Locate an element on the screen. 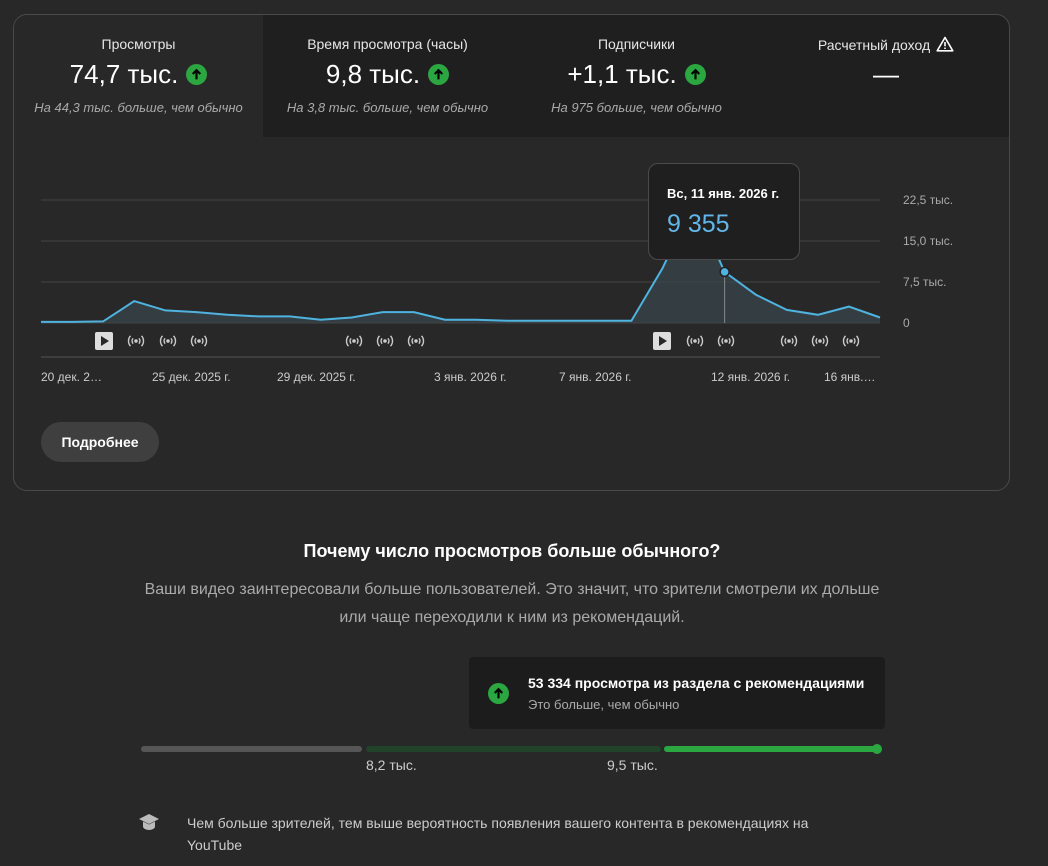 Image resolution: width=1048 pixels, height=866 pixels. y-tick-label: 7,5 тыс. is located at coordinates (924, 282).